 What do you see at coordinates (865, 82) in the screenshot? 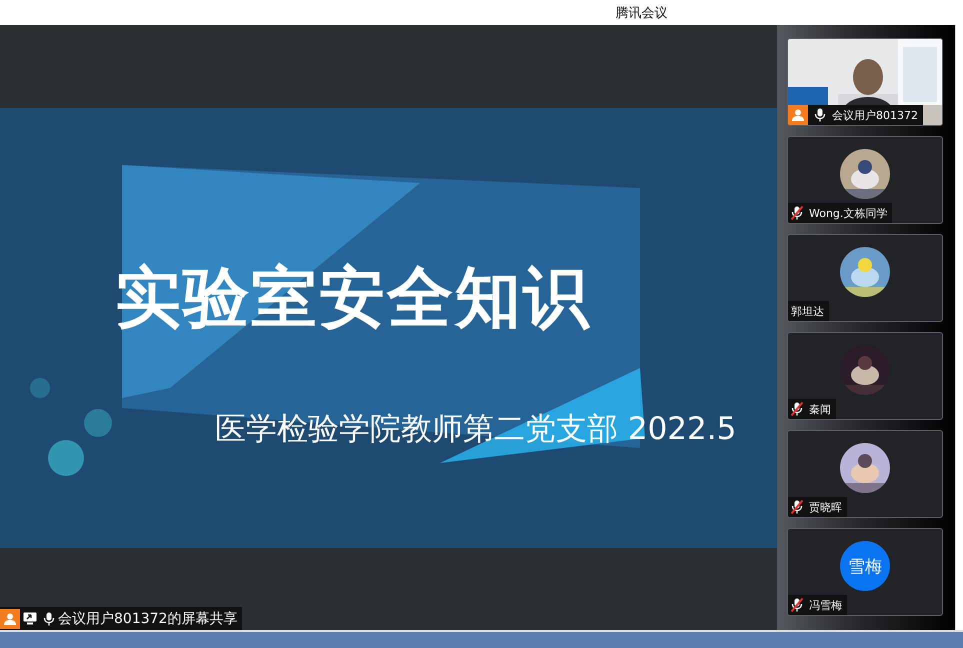
I see `participant-tile: 会议用户801372` at bounding box center [865, 82].